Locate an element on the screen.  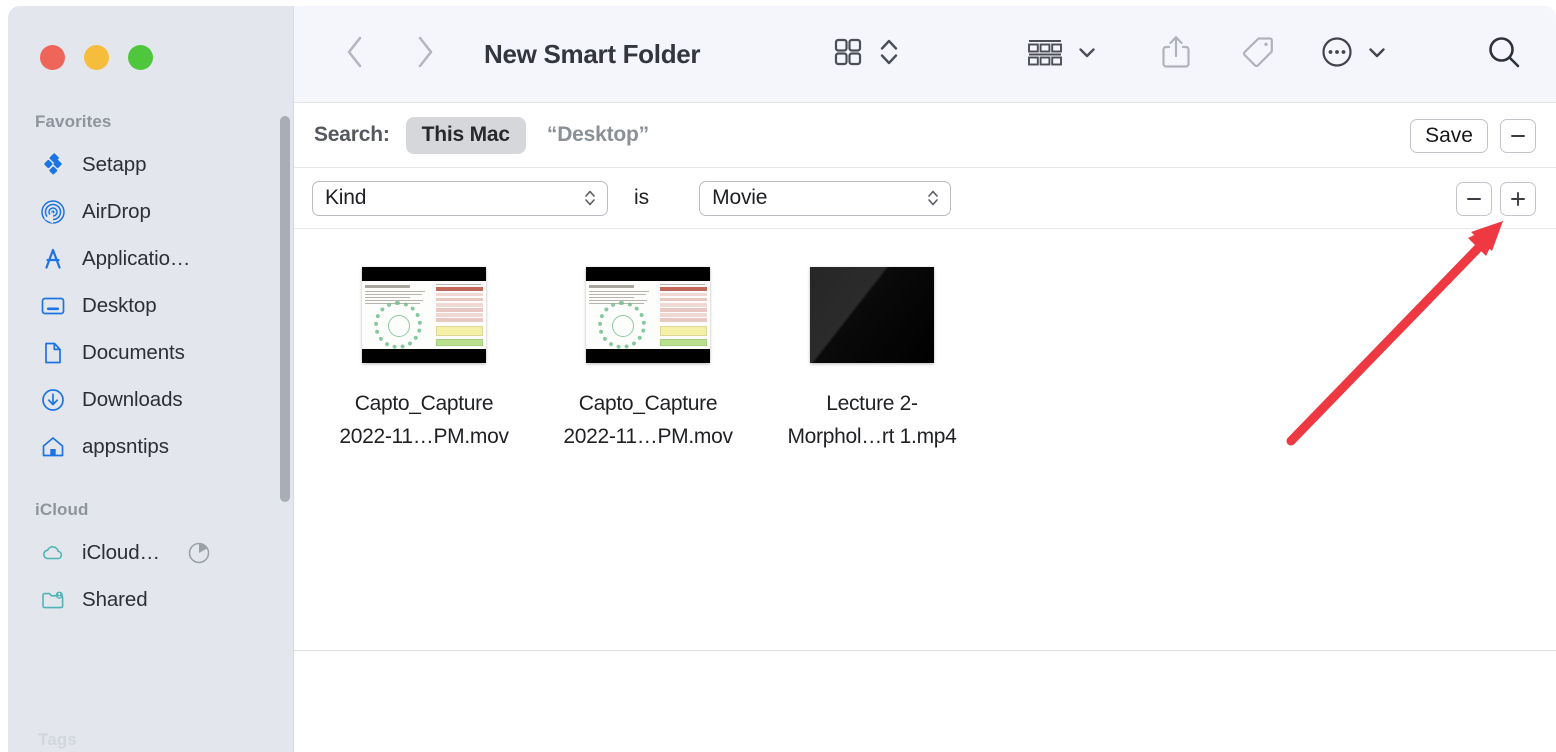
filter-value-text: Movie is located at coordinates (740, 197).